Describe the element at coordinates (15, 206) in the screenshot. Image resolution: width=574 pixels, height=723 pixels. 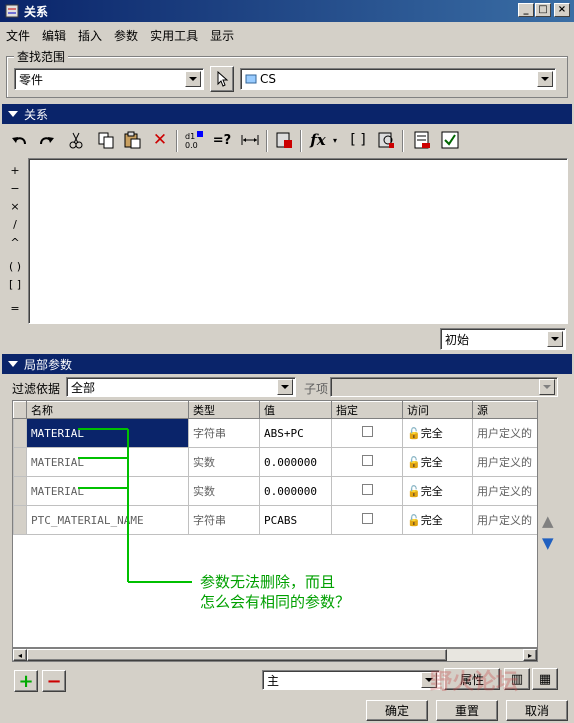
I see `operator-multiply-button: ×` at that location.